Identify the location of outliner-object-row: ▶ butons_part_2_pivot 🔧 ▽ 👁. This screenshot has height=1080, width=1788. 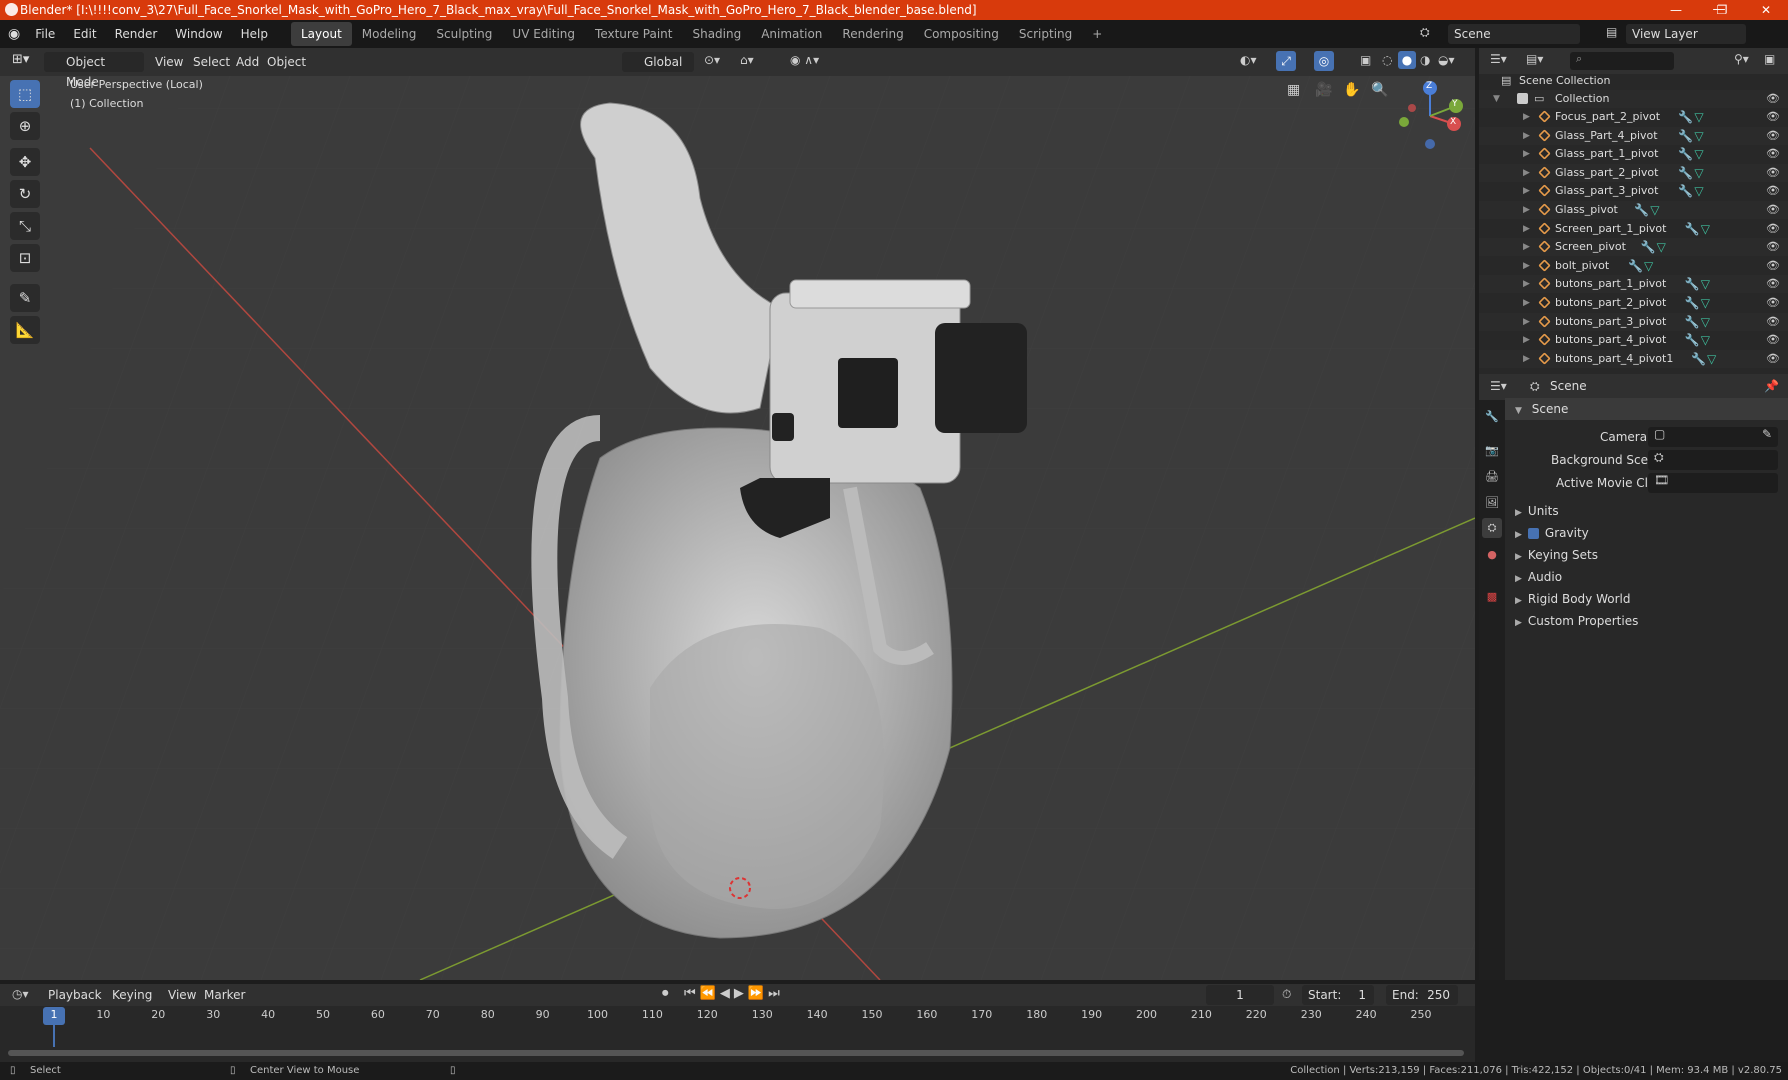
(1633, 303).